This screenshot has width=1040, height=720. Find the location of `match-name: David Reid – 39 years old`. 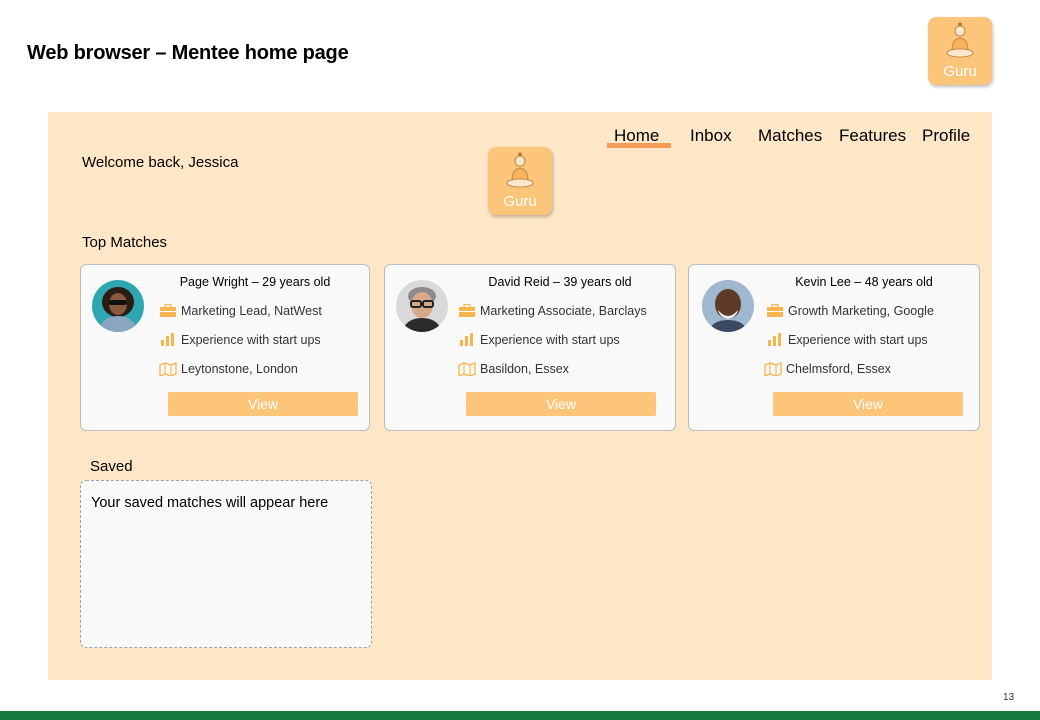

match-name: David Reid – 39 years old is located at coordinates (560, 282).